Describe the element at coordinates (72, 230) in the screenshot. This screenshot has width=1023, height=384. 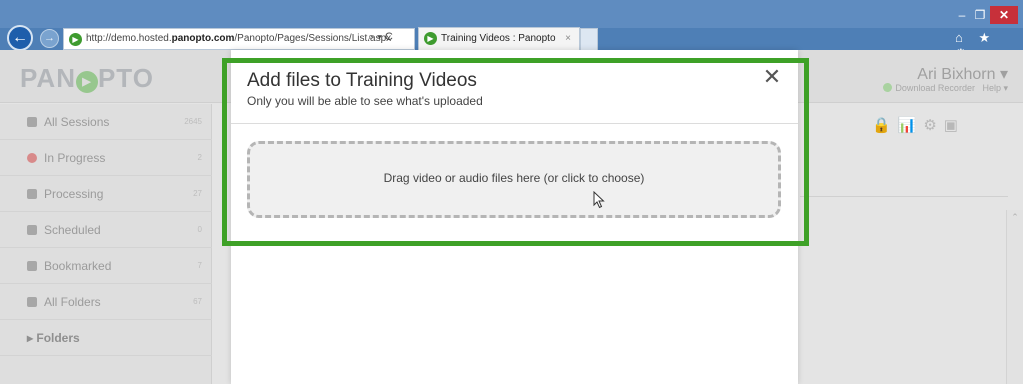
I see `sidebar-item-label: Scheduled` at that location.